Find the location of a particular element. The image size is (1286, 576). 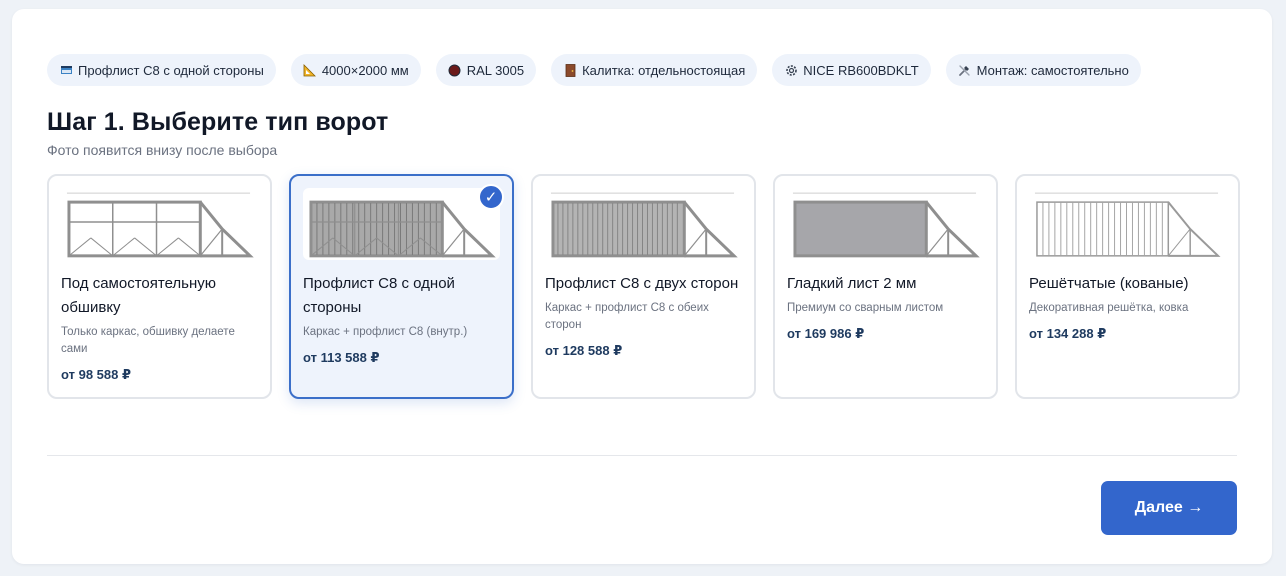

gate-type-description: Премиум со сварным листом is located at coordinates (865, 308).